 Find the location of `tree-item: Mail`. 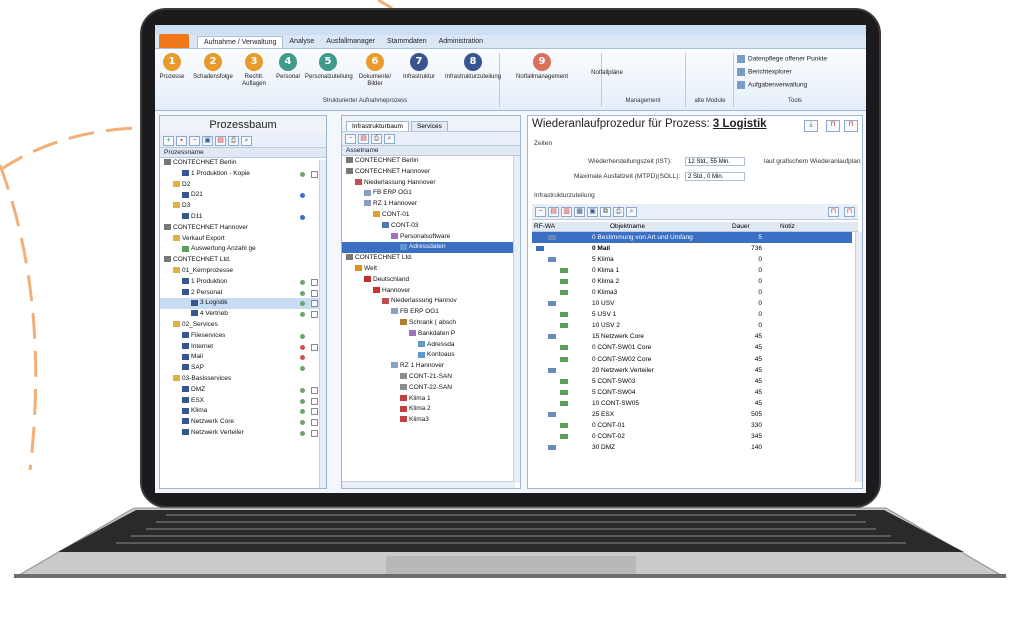

tree-item: Mail is located at coordinates (243, 357).